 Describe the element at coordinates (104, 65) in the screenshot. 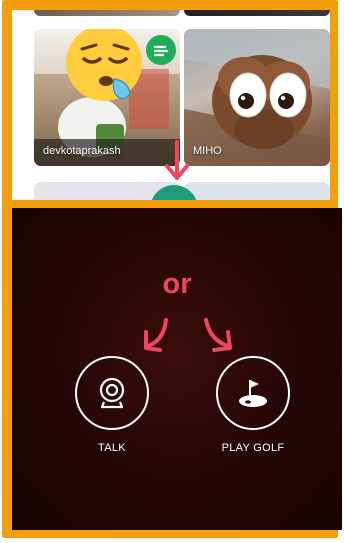

I see `sleeping-face-icon` at that location.